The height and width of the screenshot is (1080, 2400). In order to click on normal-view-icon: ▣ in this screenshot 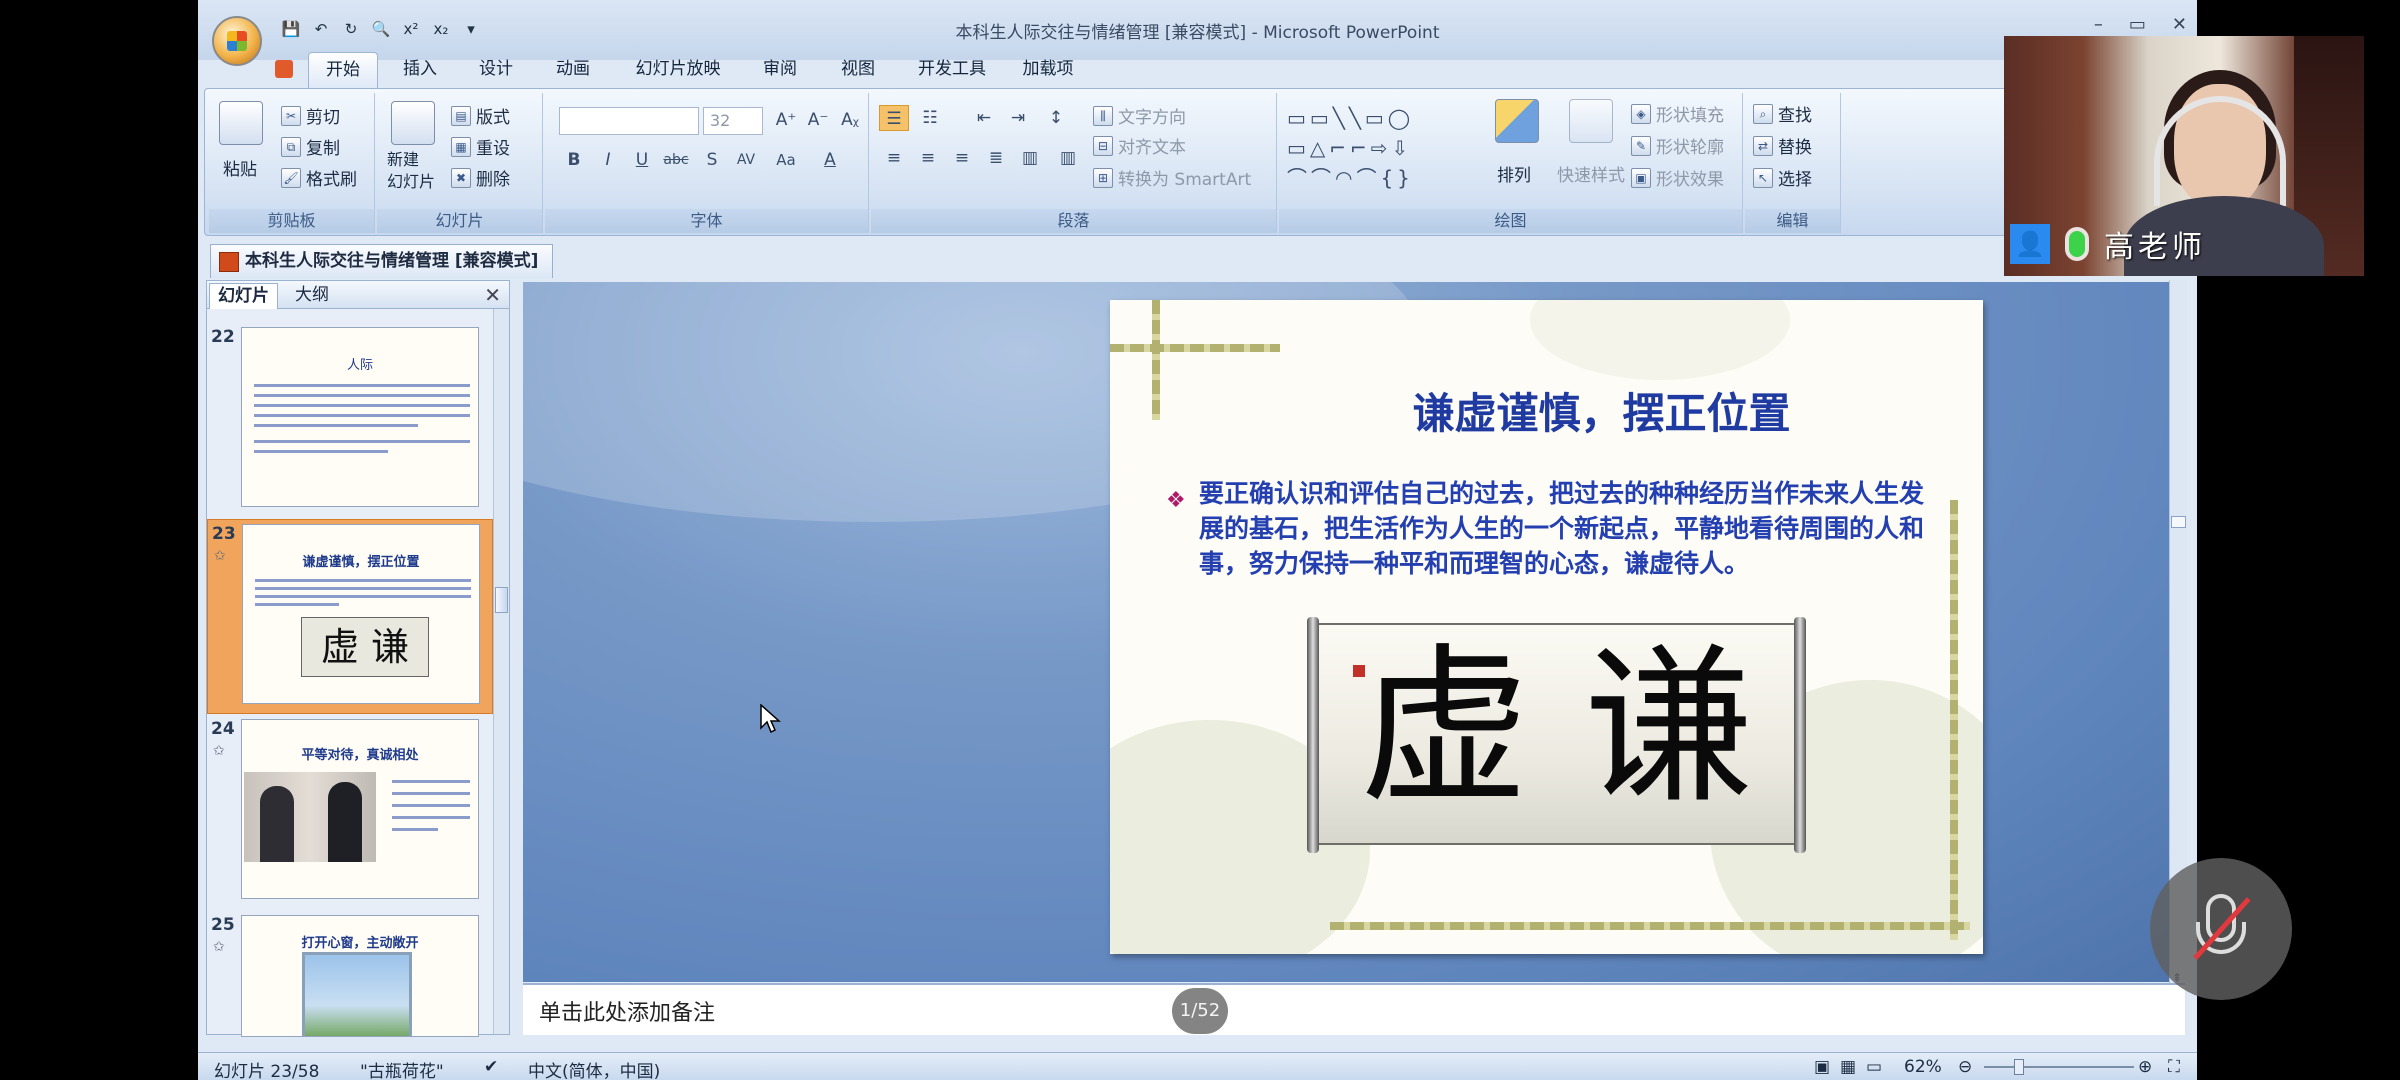, I will do `click(1822, 1067)`.